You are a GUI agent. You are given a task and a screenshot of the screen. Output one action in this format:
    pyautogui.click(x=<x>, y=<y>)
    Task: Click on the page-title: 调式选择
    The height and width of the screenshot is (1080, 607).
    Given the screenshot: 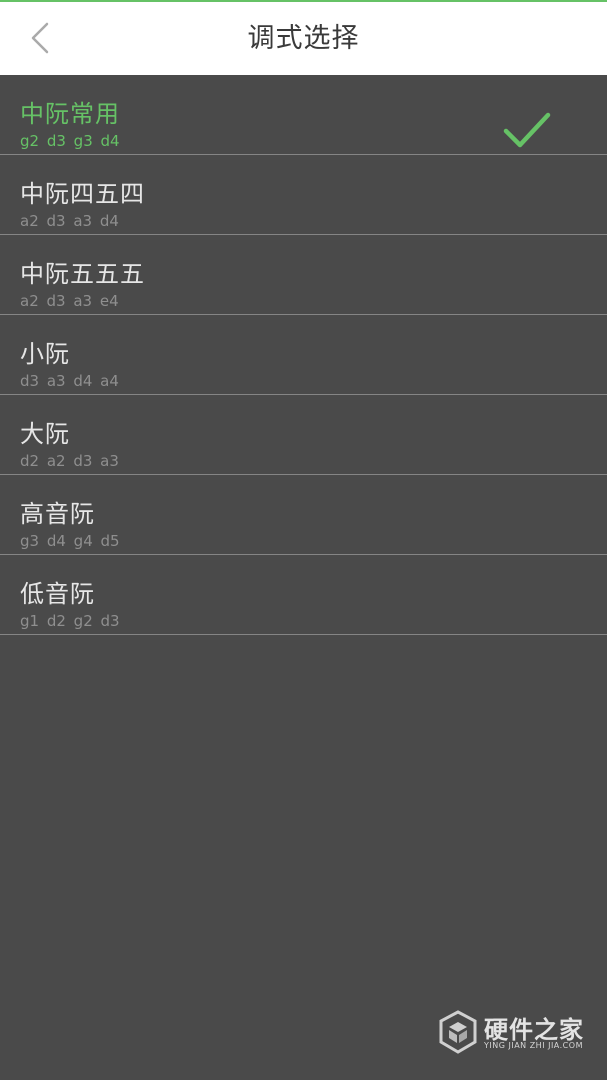 What is the action you would take?
    pyautogui.click(x=303, y=38)
    